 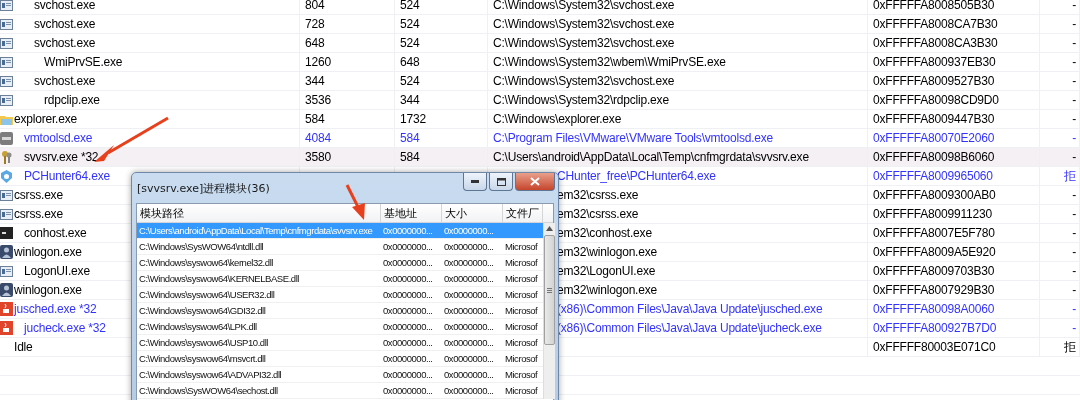 What do you see at coordinates (540, 138) in the screenshot?
I see `process-row: vmtoolsd.exe 4084 584 C:\Program Files\VMware\VMware Tools\vmtoolsd.exe 0xFFFFFA80070E2060 -` at bounding box center [540, 138].